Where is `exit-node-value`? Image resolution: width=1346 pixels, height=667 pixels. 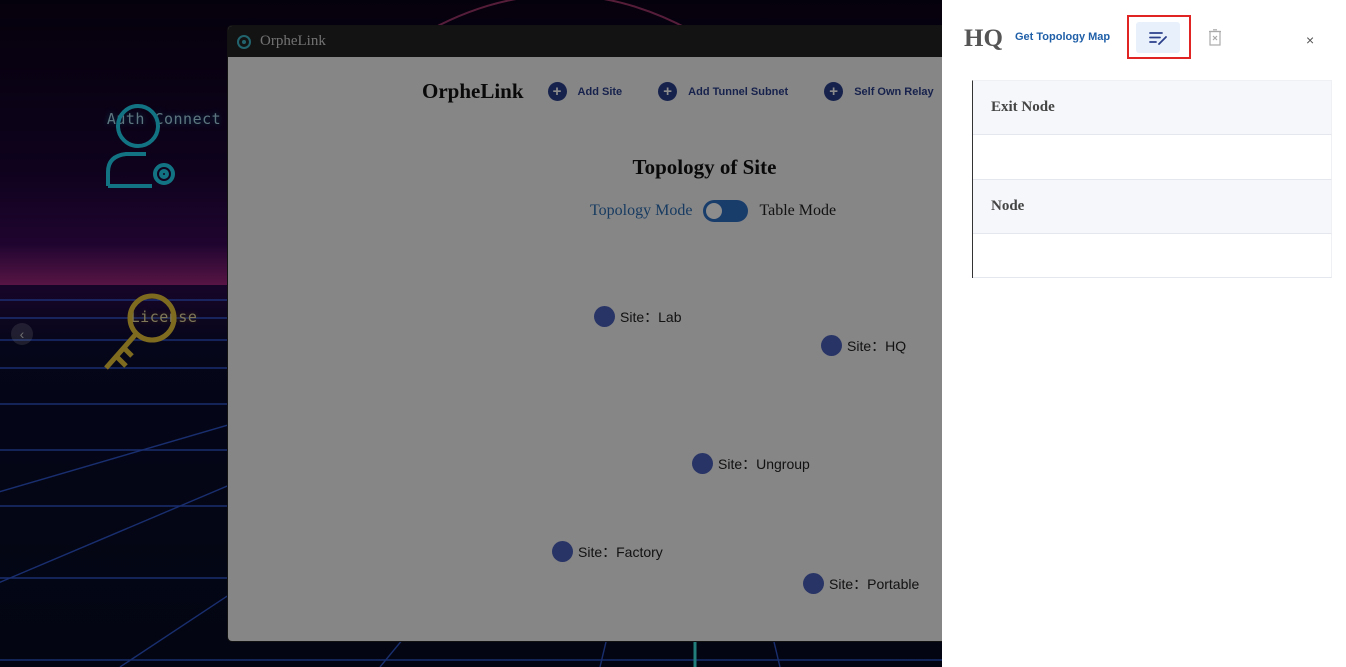 exit-node-value is located at coordinates (1152, 157).